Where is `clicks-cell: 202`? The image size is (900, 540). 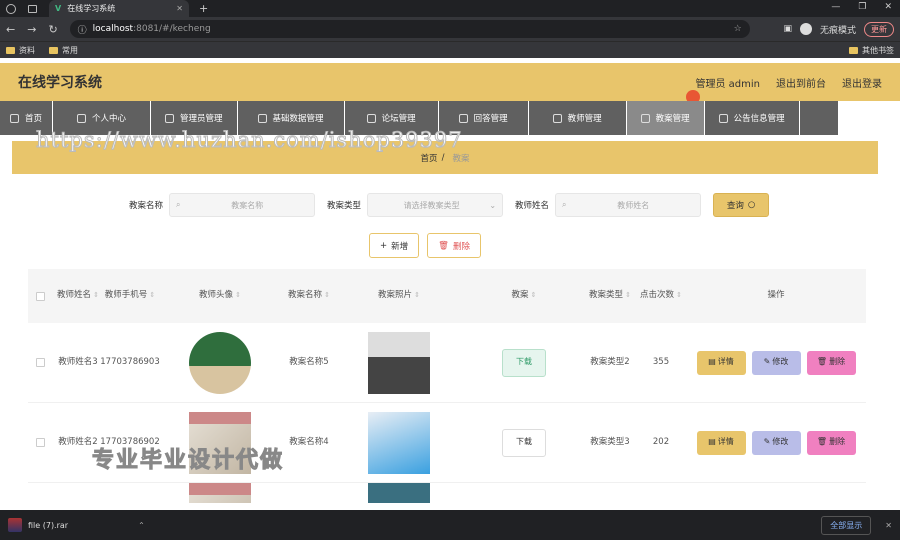
clicks-cell: 202 is located at coordinates (661, 441).